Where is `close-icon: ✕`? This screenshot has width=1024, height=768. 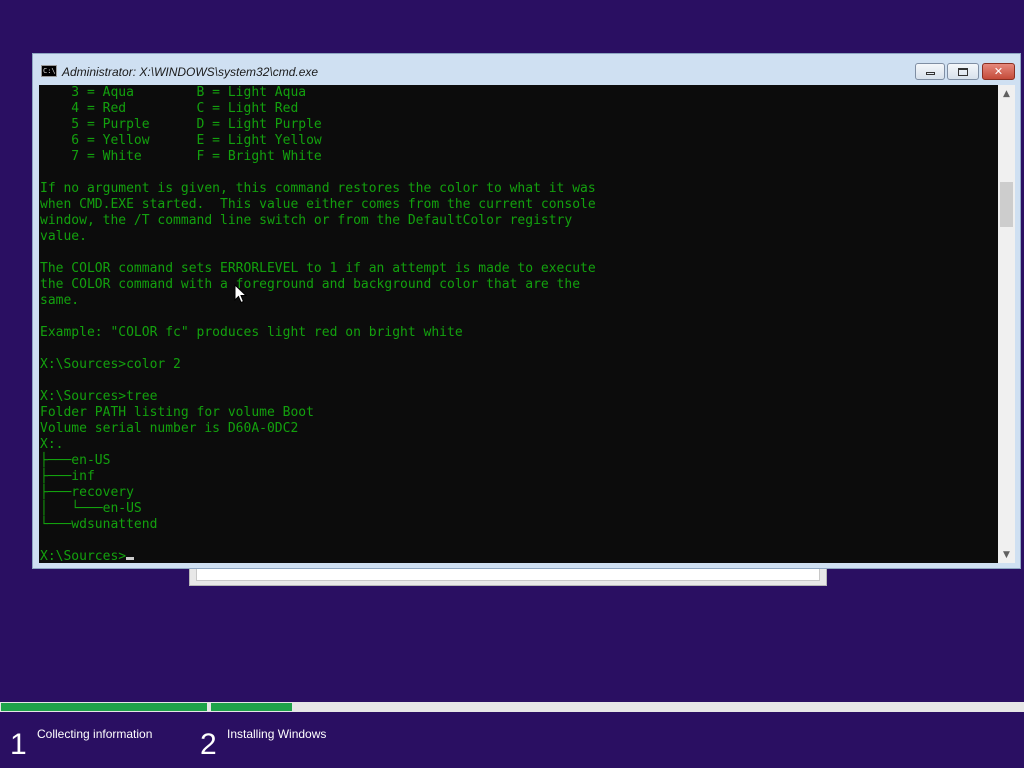
close-icon: ✕ is located at coordinates (998, 71).